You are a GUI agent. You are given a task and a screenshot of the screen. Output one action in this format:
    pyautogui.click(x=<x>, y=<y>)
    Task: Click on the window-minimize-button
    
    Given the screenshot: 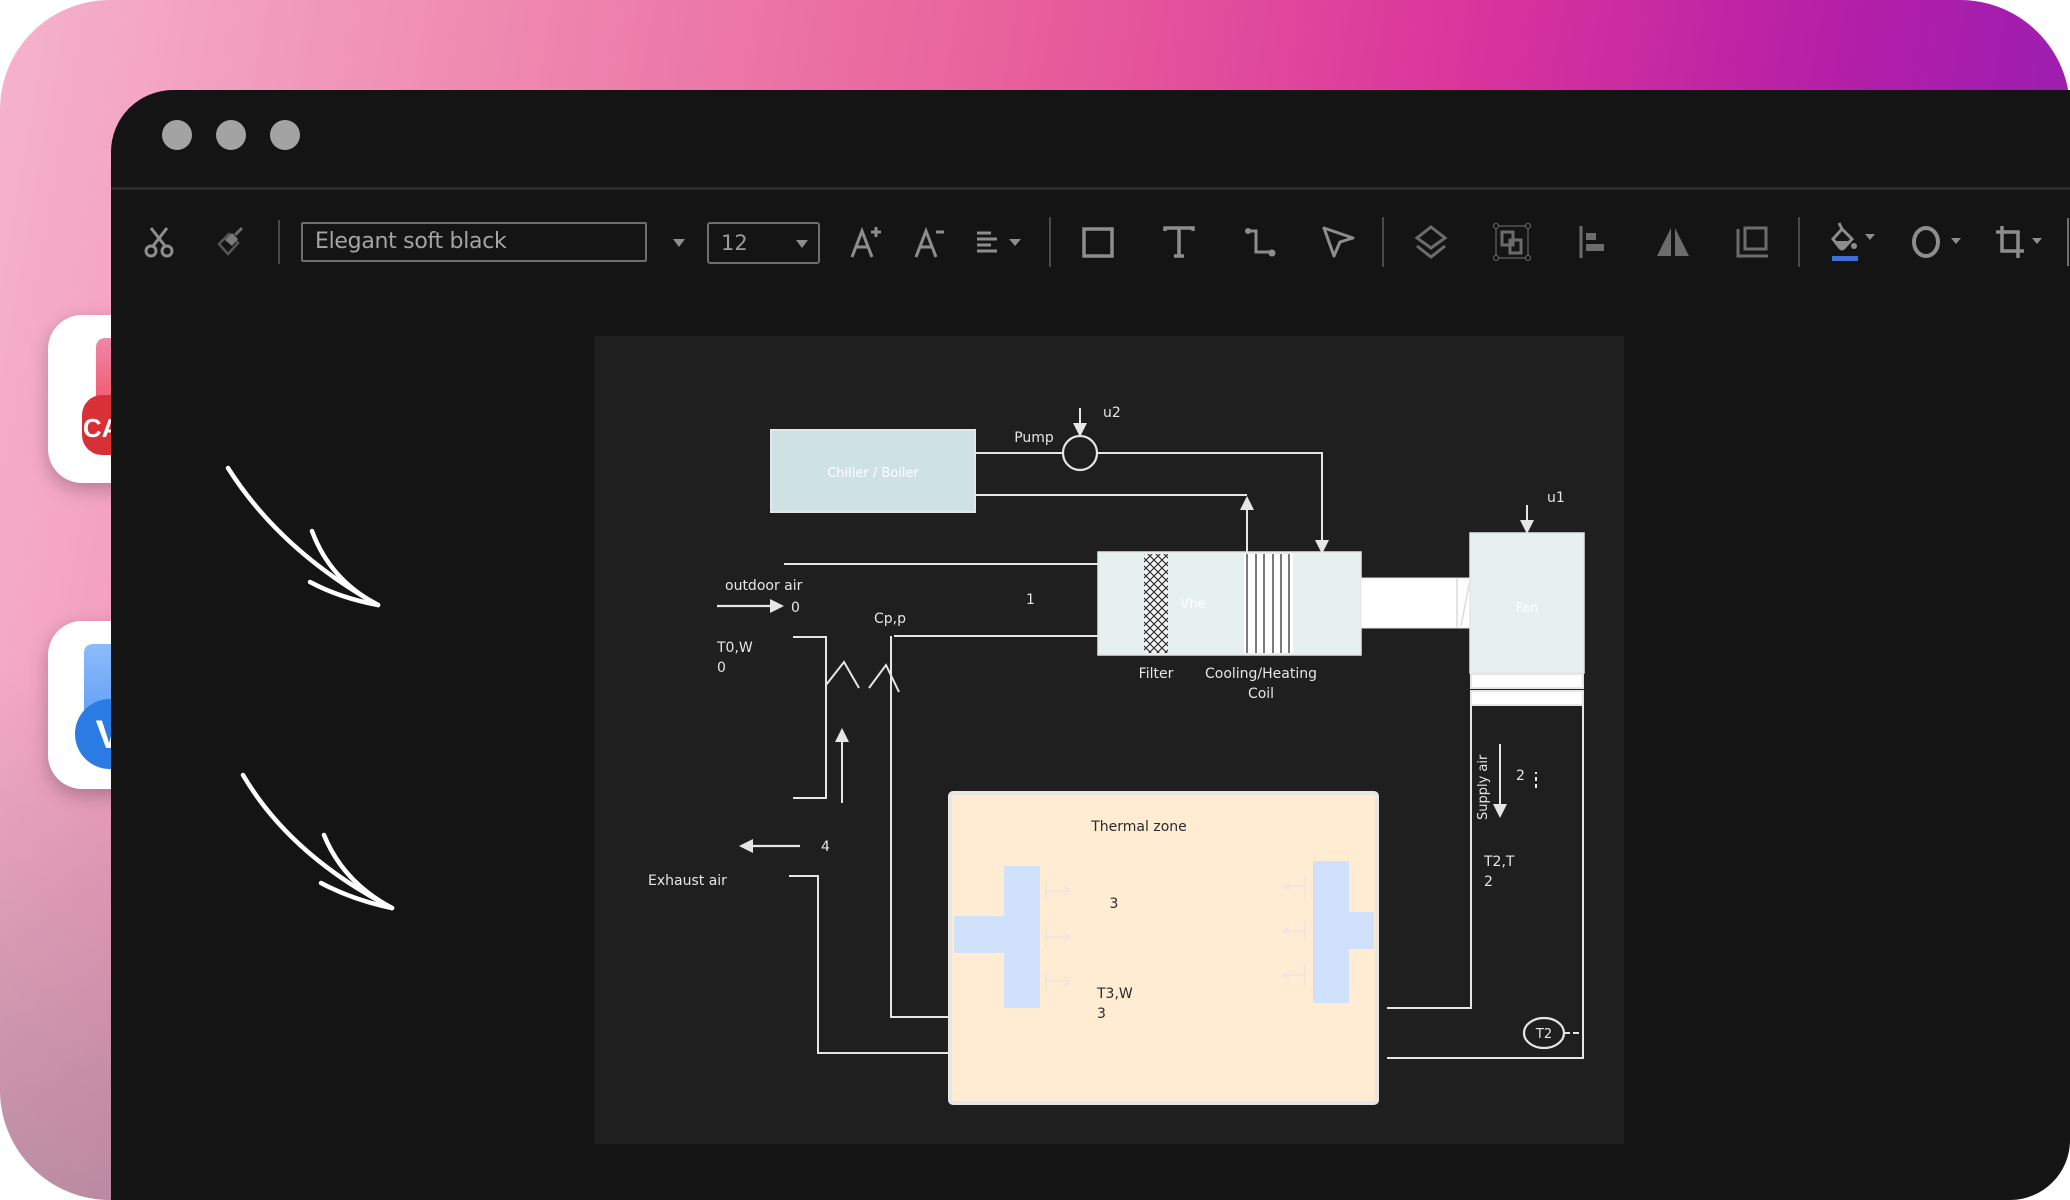 What is the action you would take?
    pyautogui.click(x=231, y=135)
    